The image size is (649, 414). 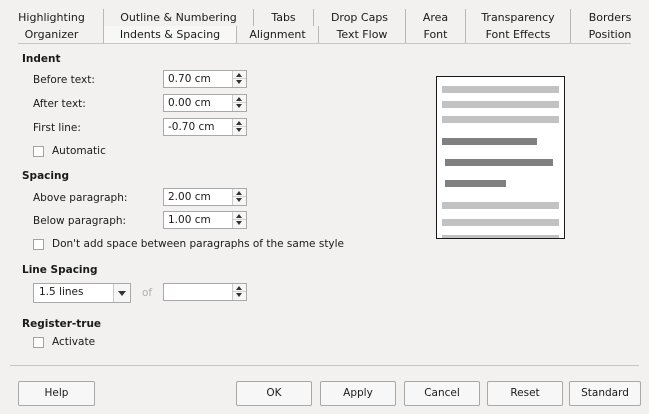 What do you see at coordinates (358, 393) in the screenshot?
I see `apply-button: Apply` at bounding box center [358, 393].